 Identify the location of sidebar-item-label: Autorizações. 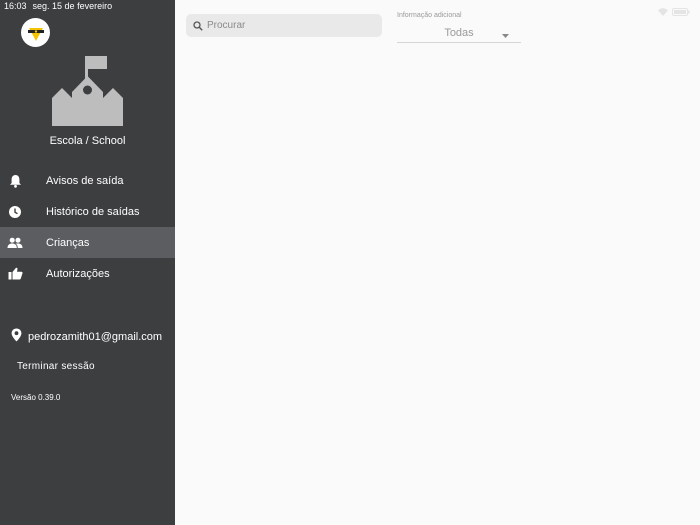
(78, 273).